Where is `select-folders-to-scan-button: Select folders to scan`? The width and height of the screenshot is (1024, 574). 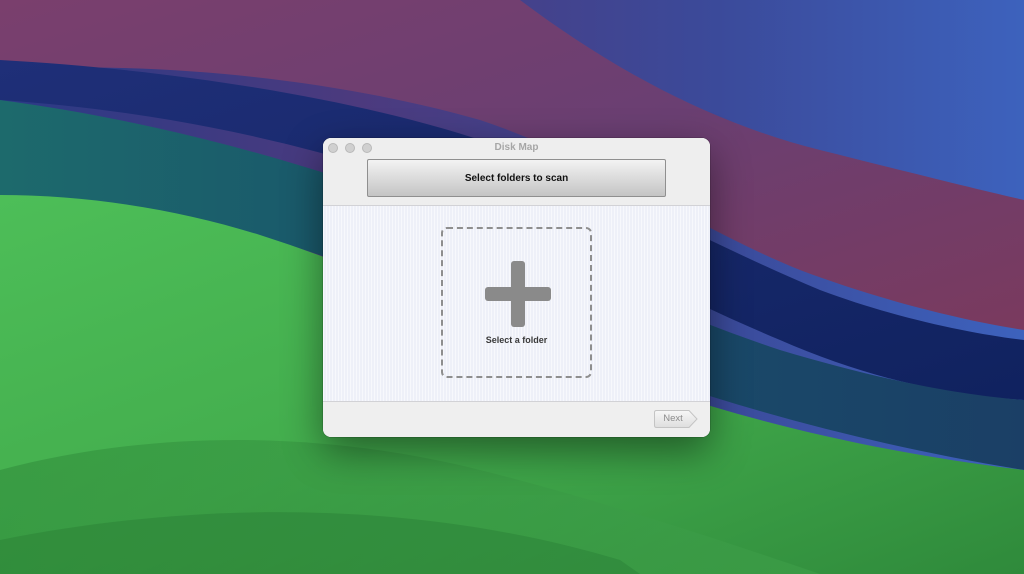
select-folders-to-scan-button: Select folders to scan is located at coordinates (516, 178).